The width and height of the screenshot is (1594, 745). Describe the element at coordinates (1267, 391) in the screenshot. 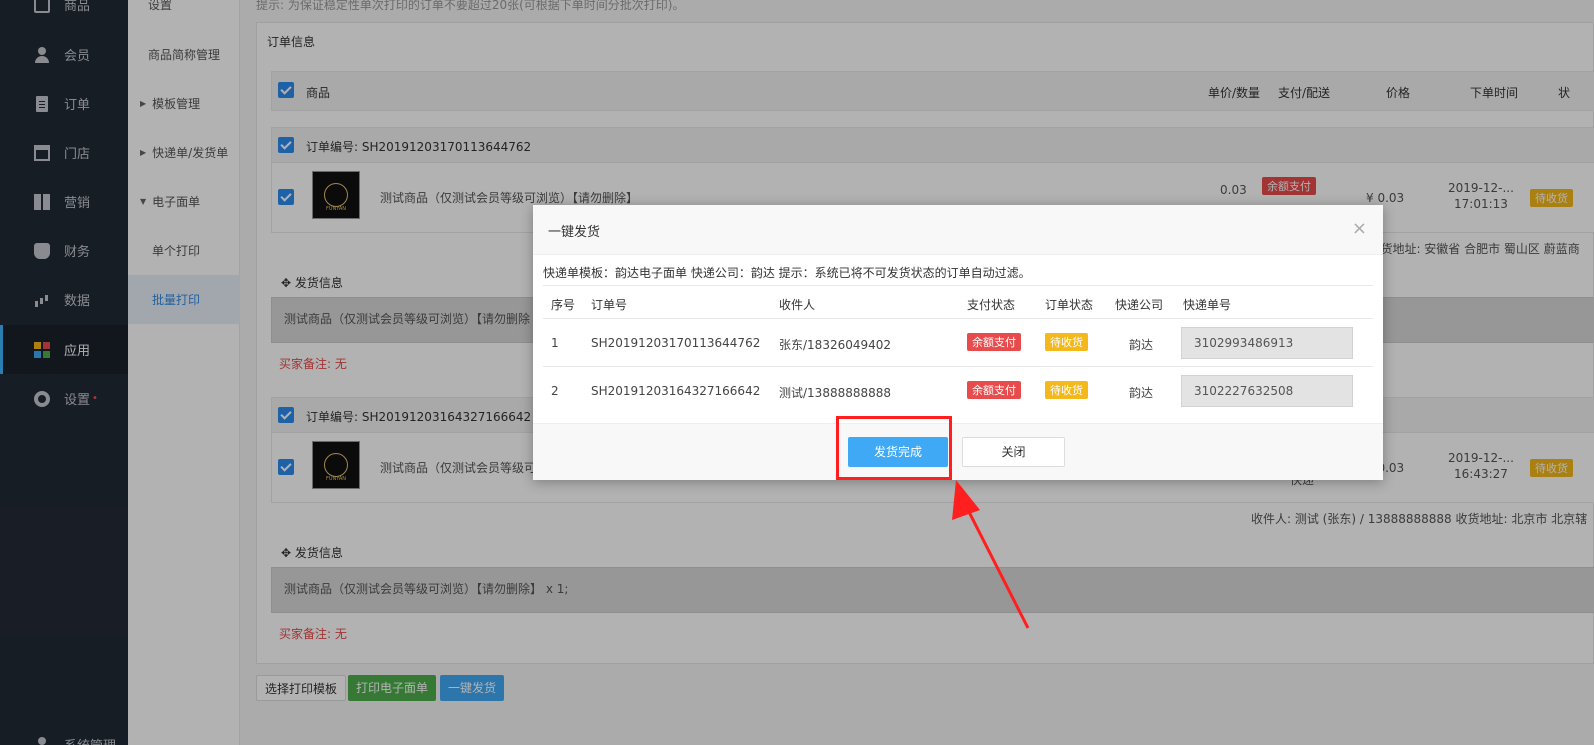

I see `tracking-number-input: 3102227632508` at that location.